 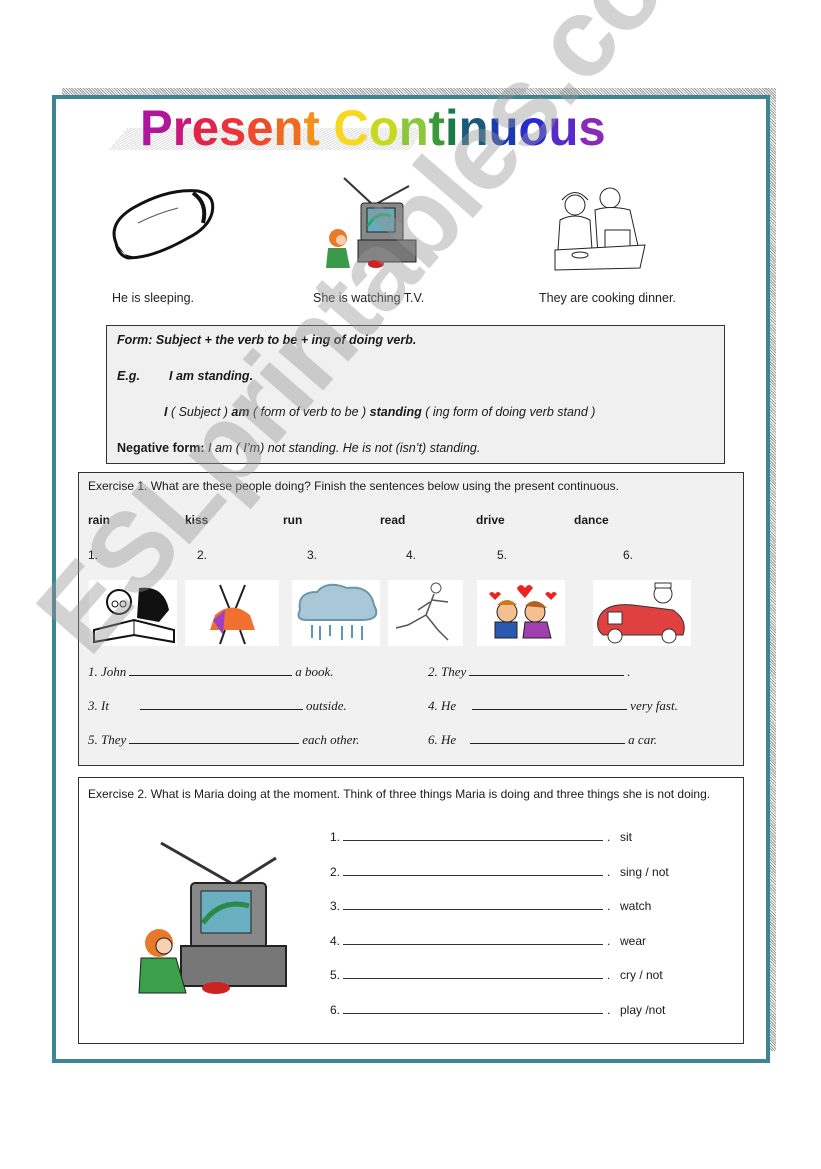 I want to click on verb-hint: play /not, so click(x=643, y=1009).